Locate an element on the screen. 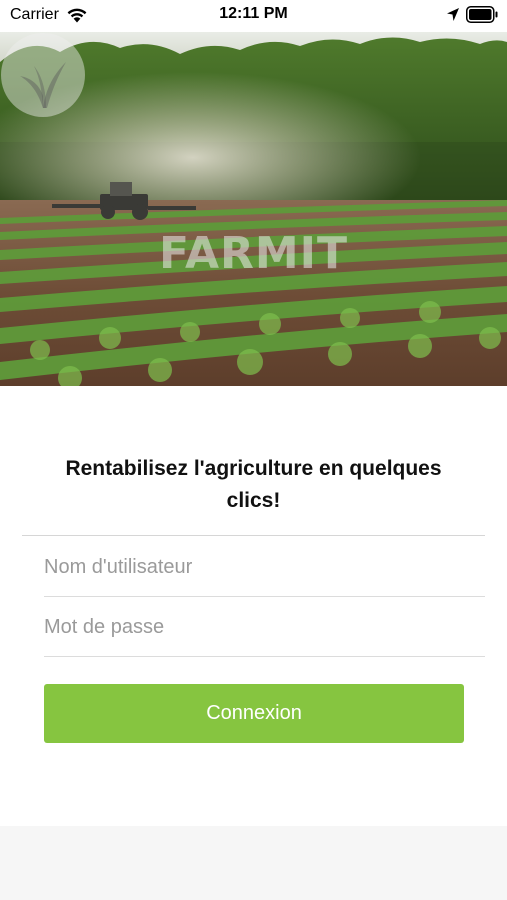  sprout-logo-icon is located at coordinates (43, 75).